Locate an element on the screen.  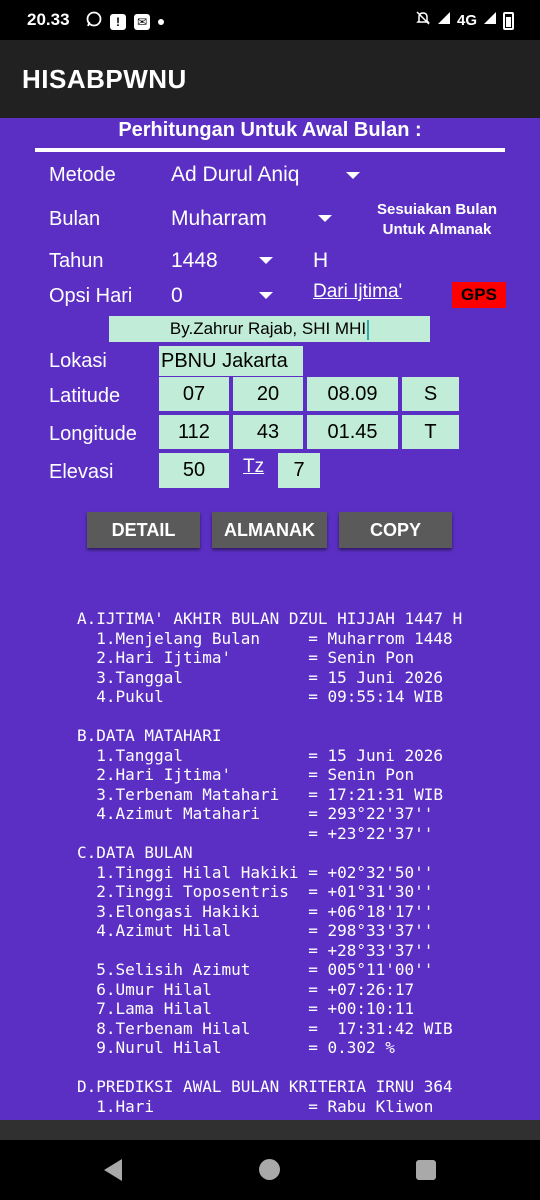
mail-icon: ✉ is located at coordinates (142, 21).